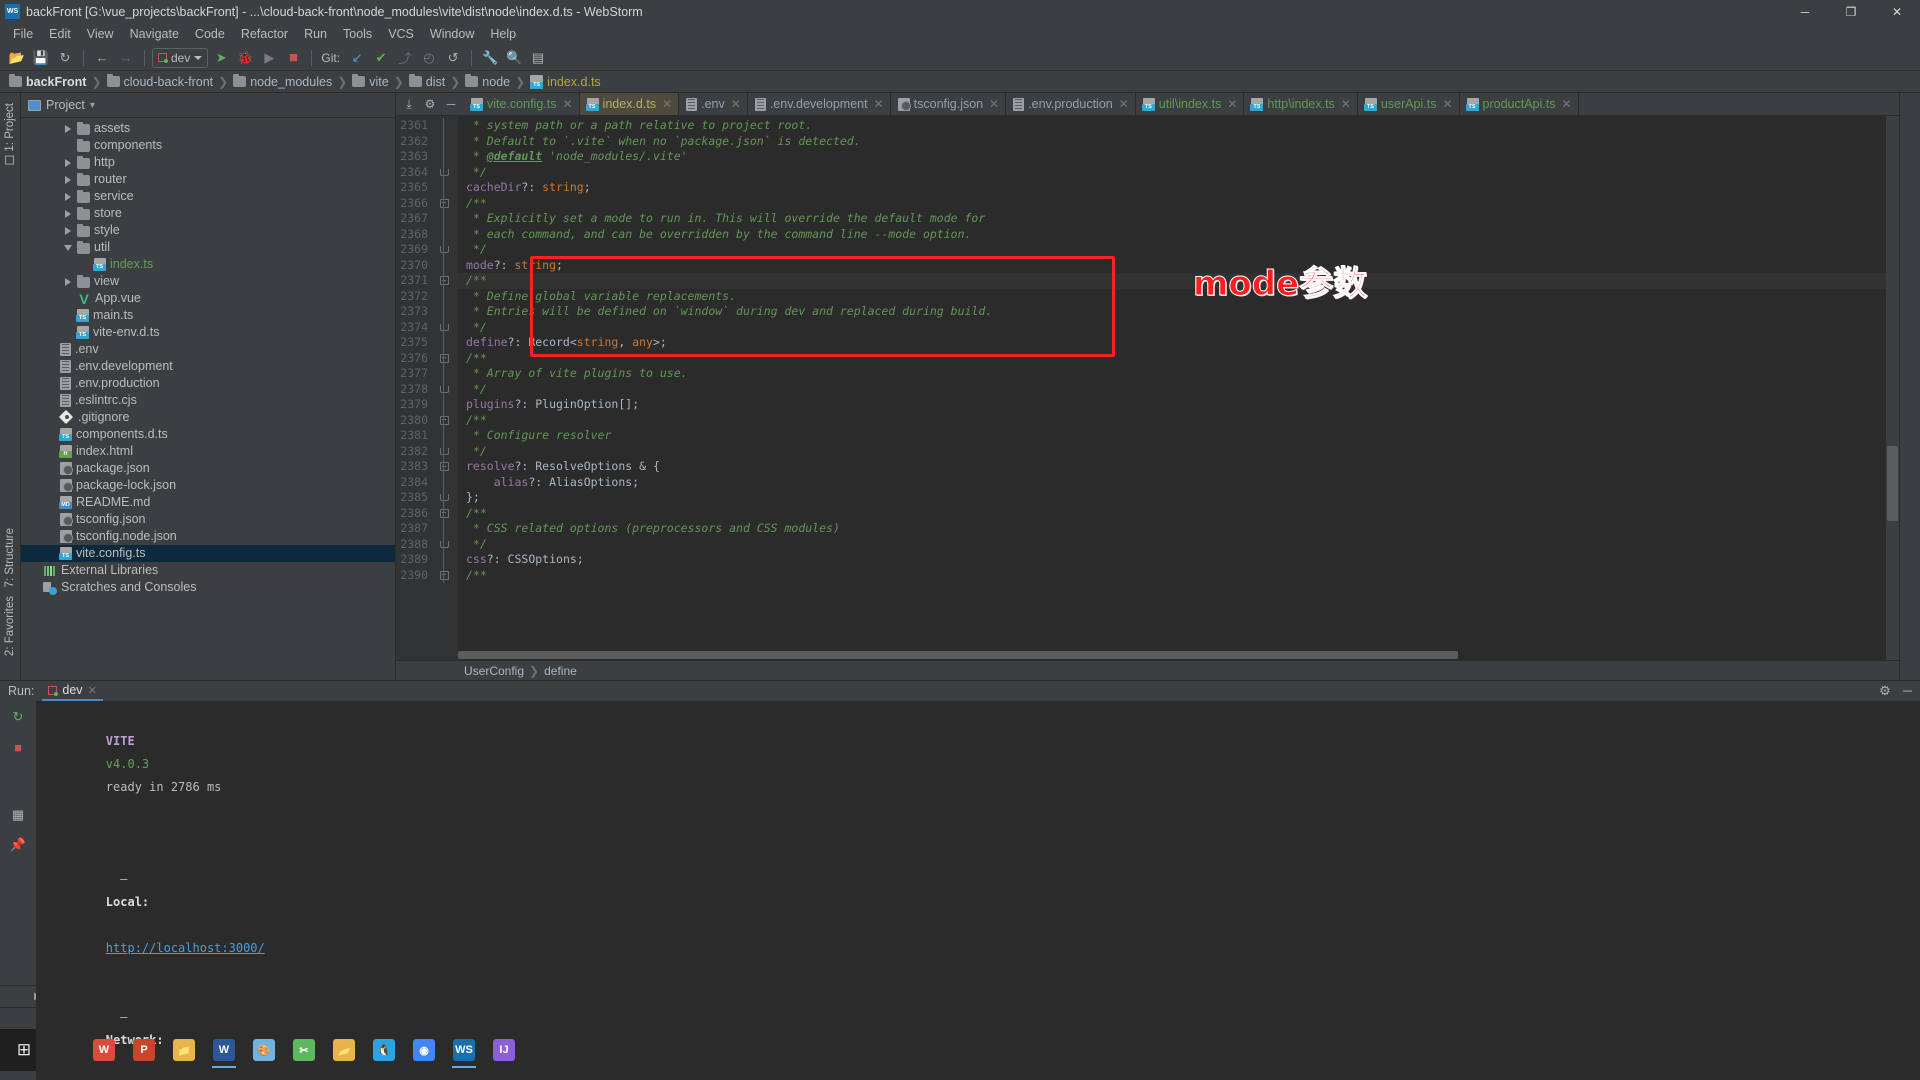 The image size is (1920, 1080). Describe the element at coordinates (819, 104) in the screenshot. I see `editor-tab--env-development: .env.development ✕` at that location.